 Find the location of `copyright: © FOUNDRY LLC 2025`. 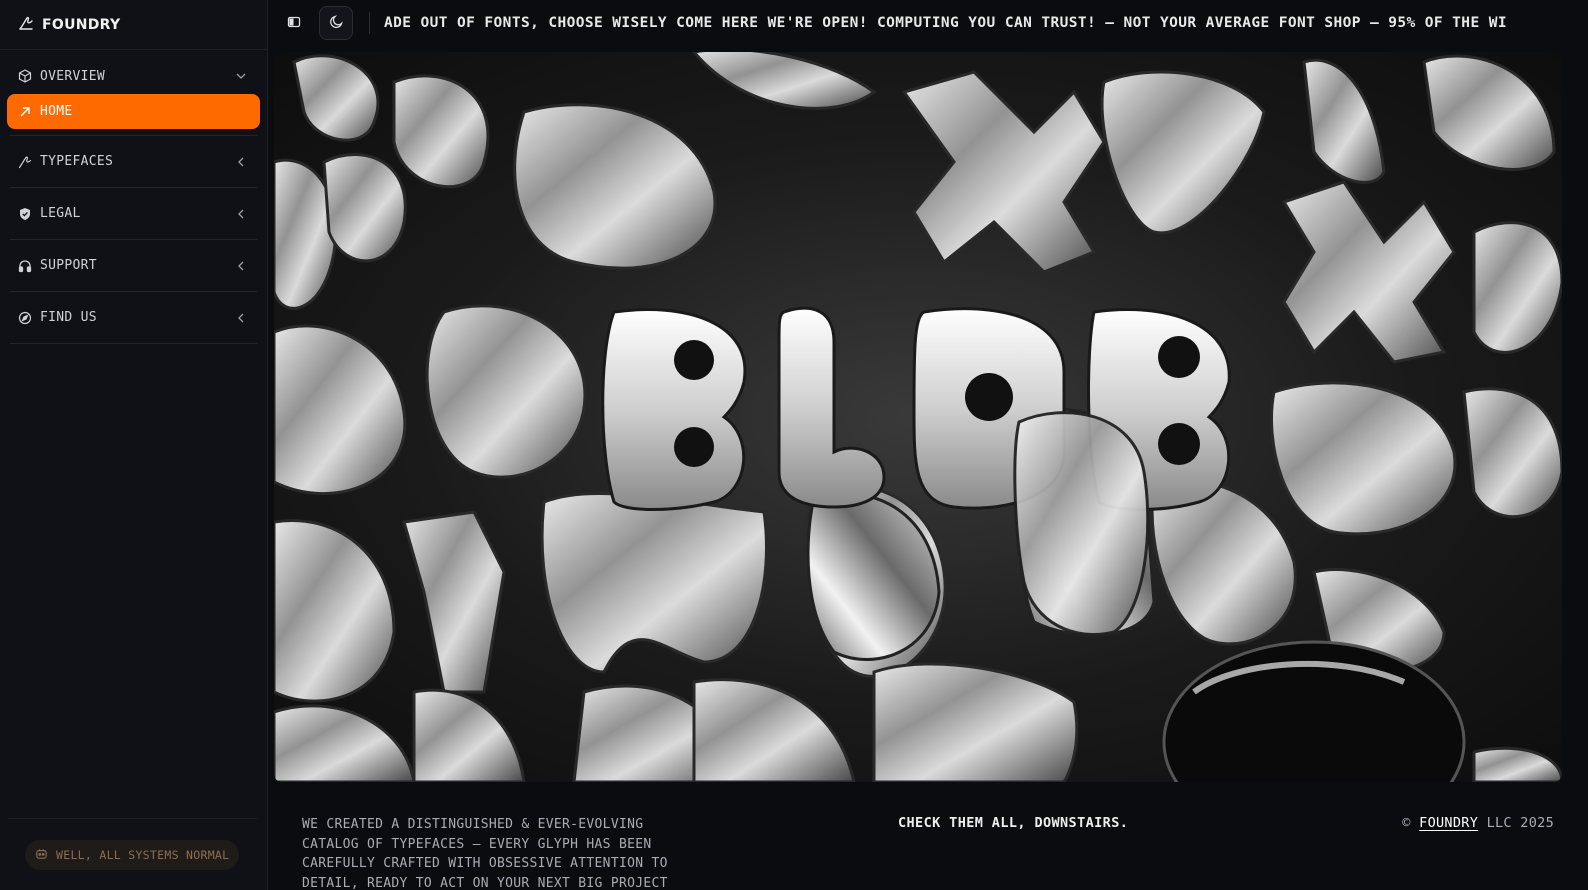

copyright: © FOUNDRY LLC 2025 is located at coordinates (1478, 823).